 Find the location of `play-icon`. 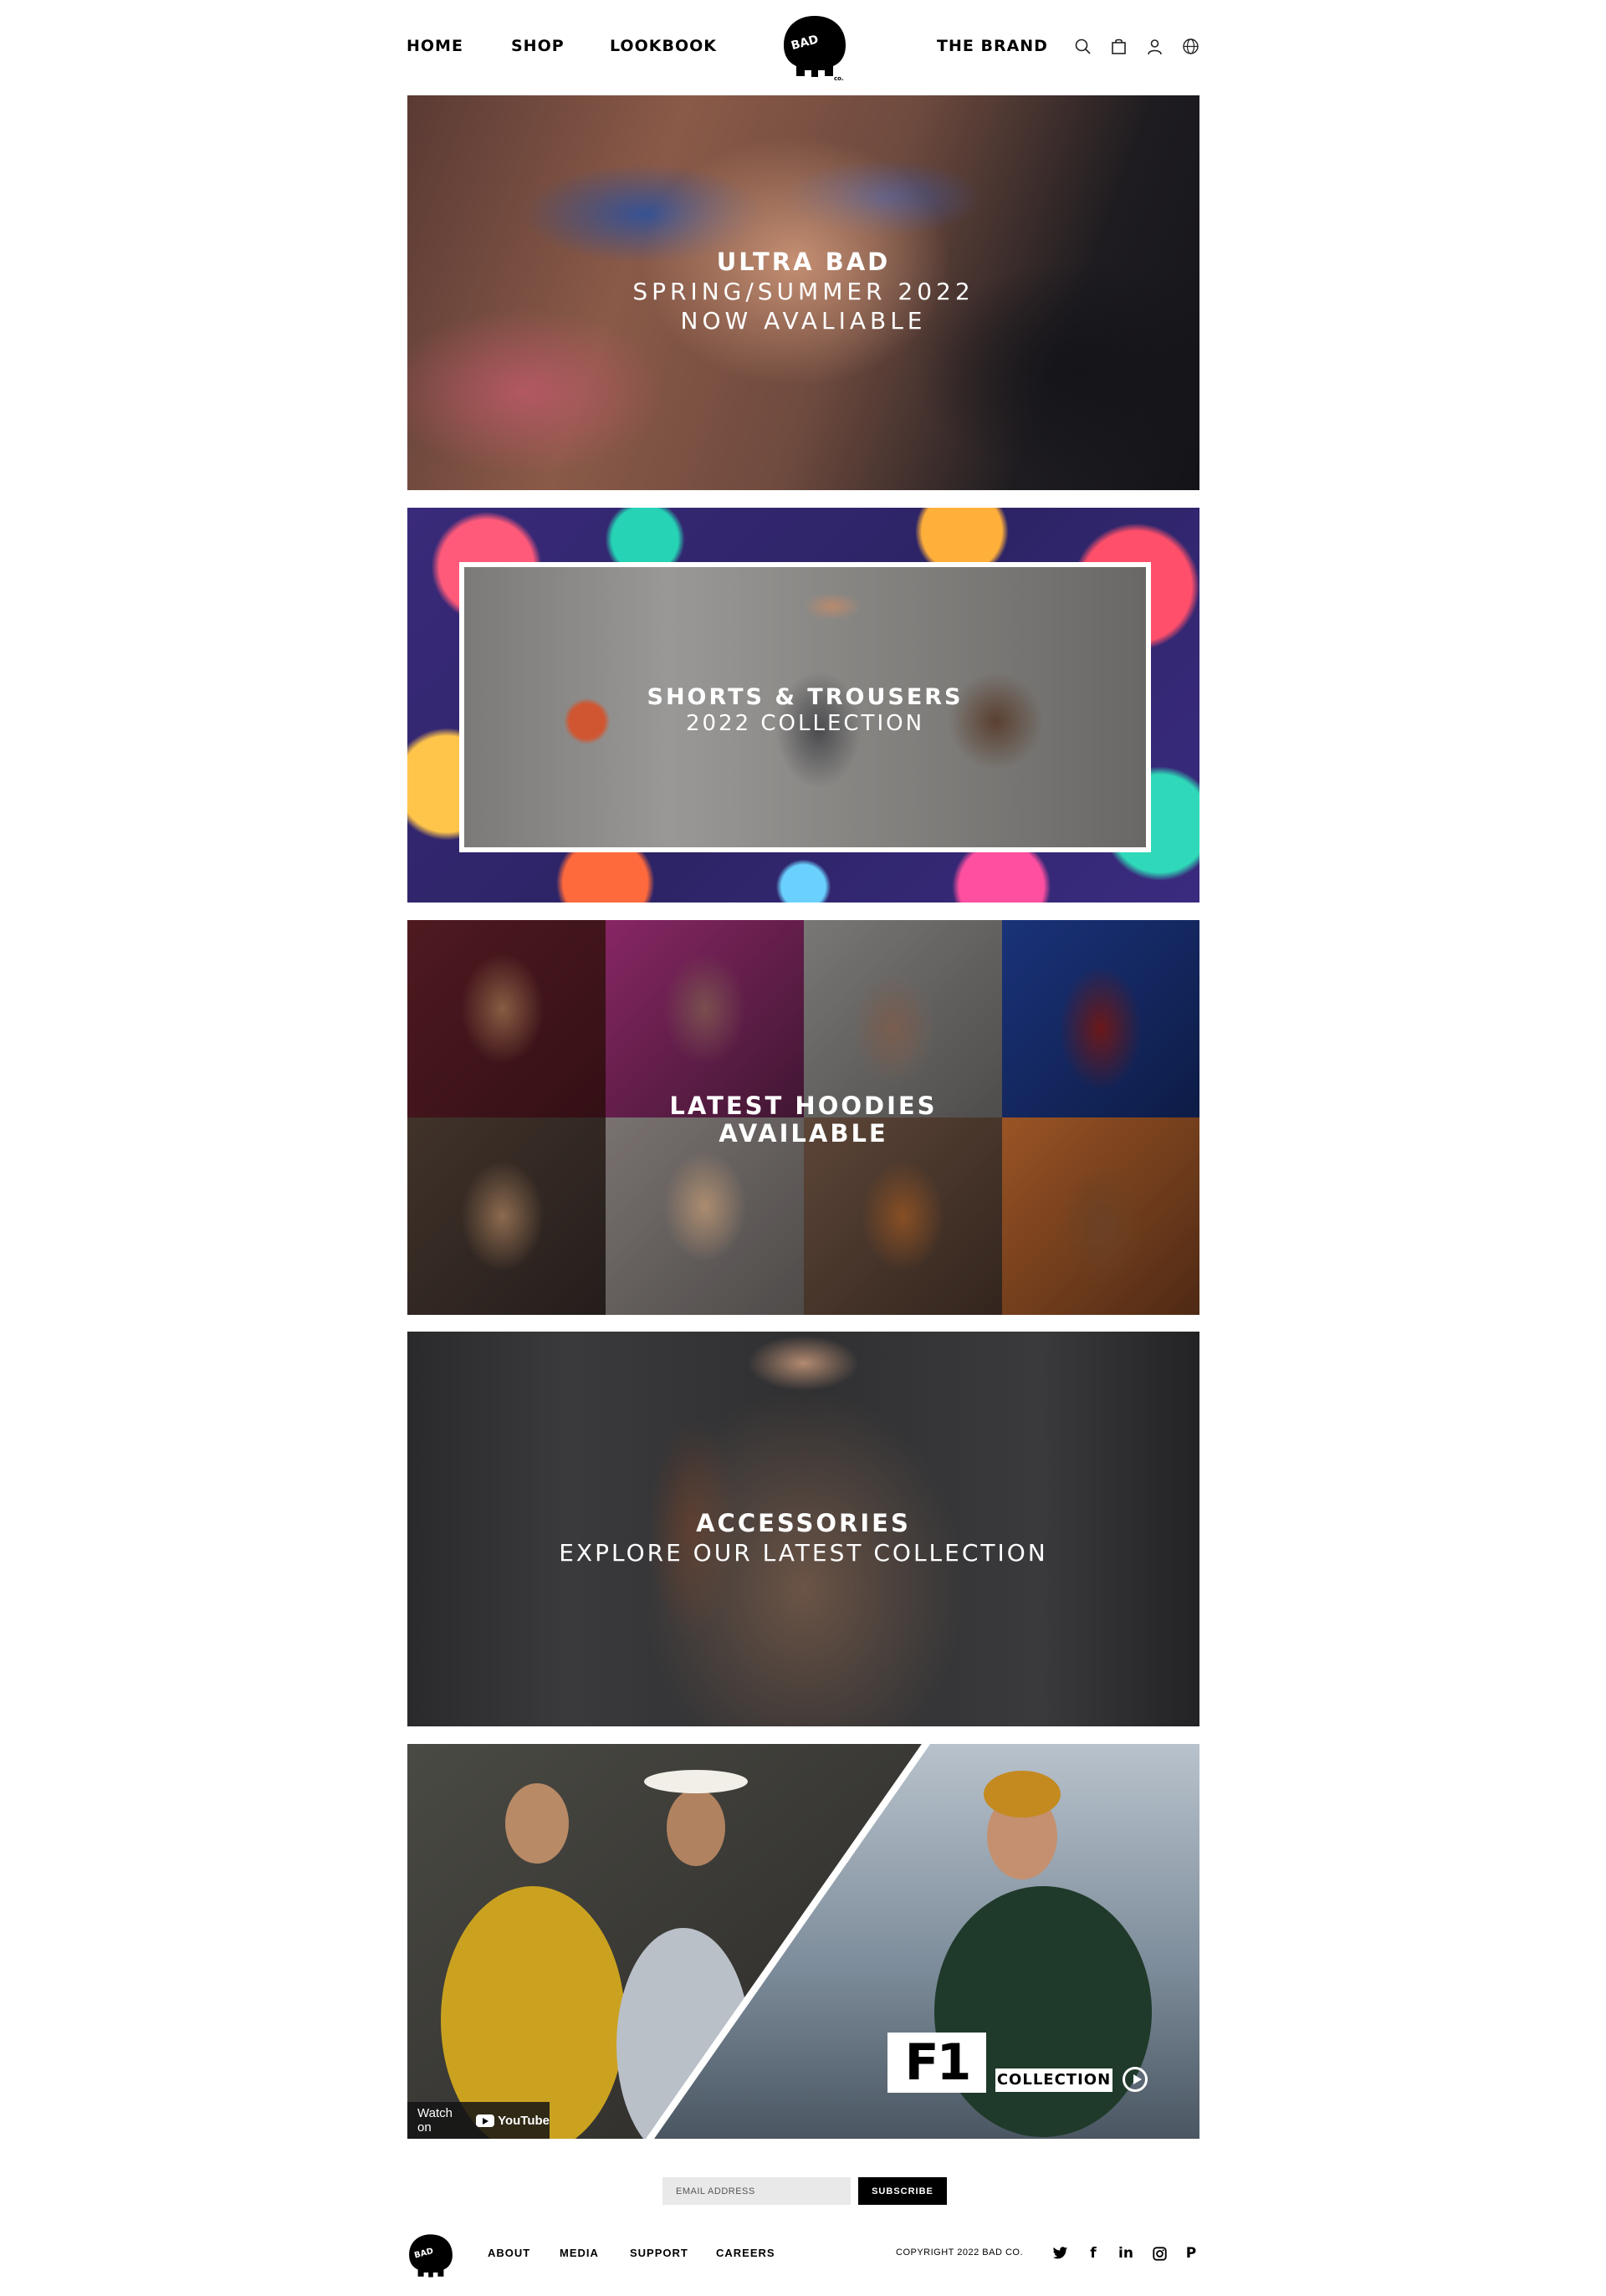

play-icon is located at coordinates (1135, 2079).